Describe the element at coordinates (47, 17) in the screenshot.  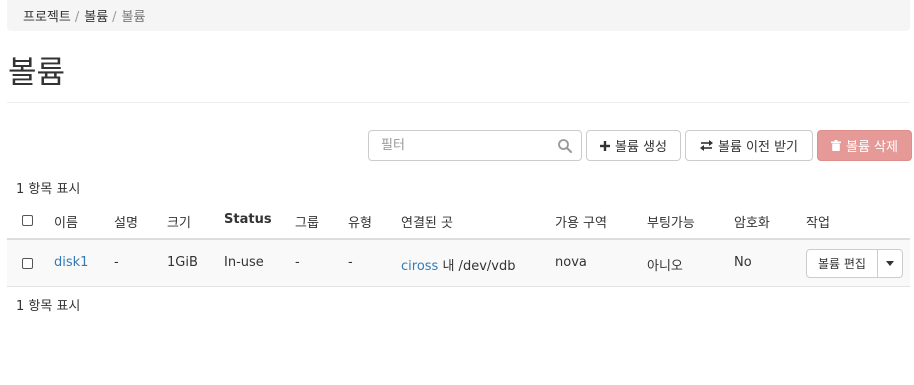
I see `breadcrumb-project: 프로젝트` at that location.